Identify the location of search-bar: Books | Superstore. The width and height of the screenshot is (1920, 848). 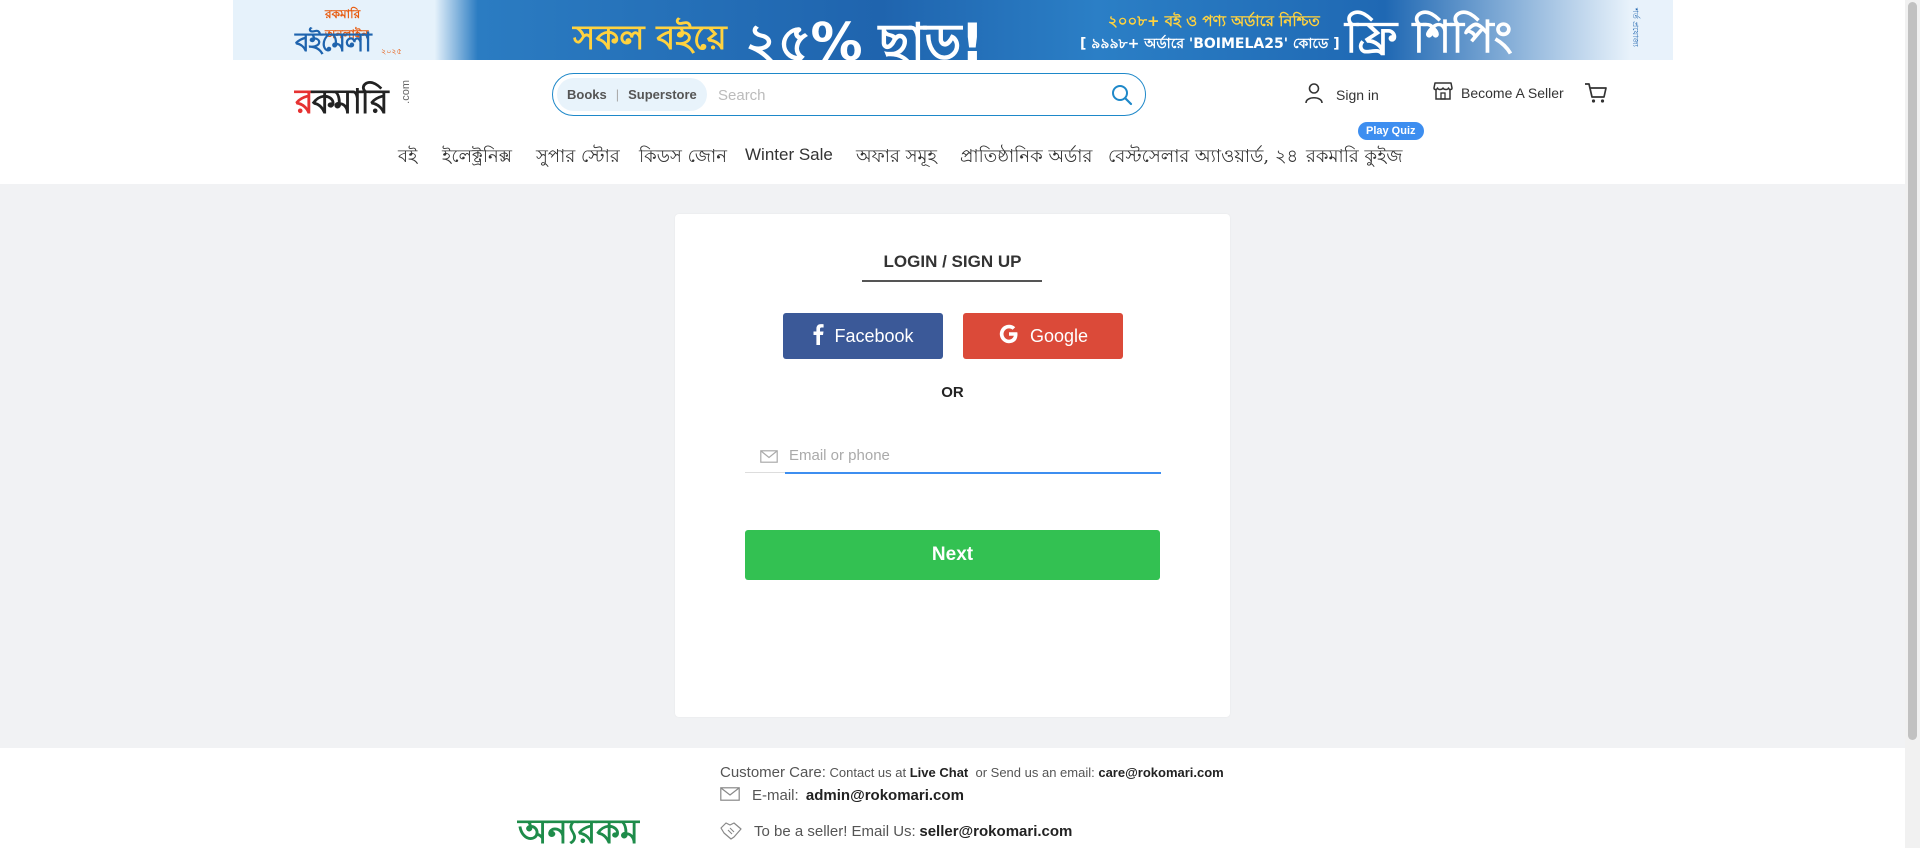
(849, 94).